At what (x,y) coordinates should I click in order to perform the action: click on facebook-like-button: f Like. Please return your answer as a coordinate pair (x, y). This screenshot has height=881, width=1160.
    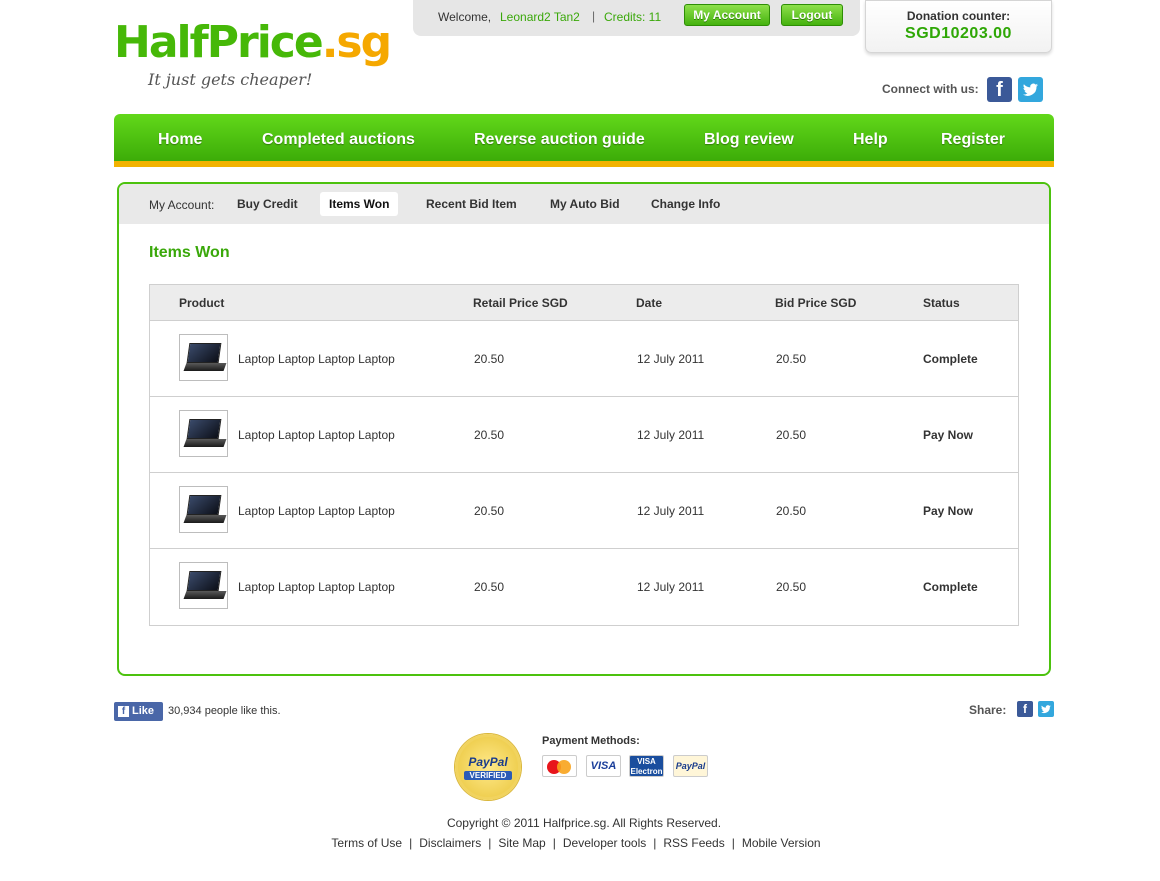
    Looking at the image, I should click on (138, 711).